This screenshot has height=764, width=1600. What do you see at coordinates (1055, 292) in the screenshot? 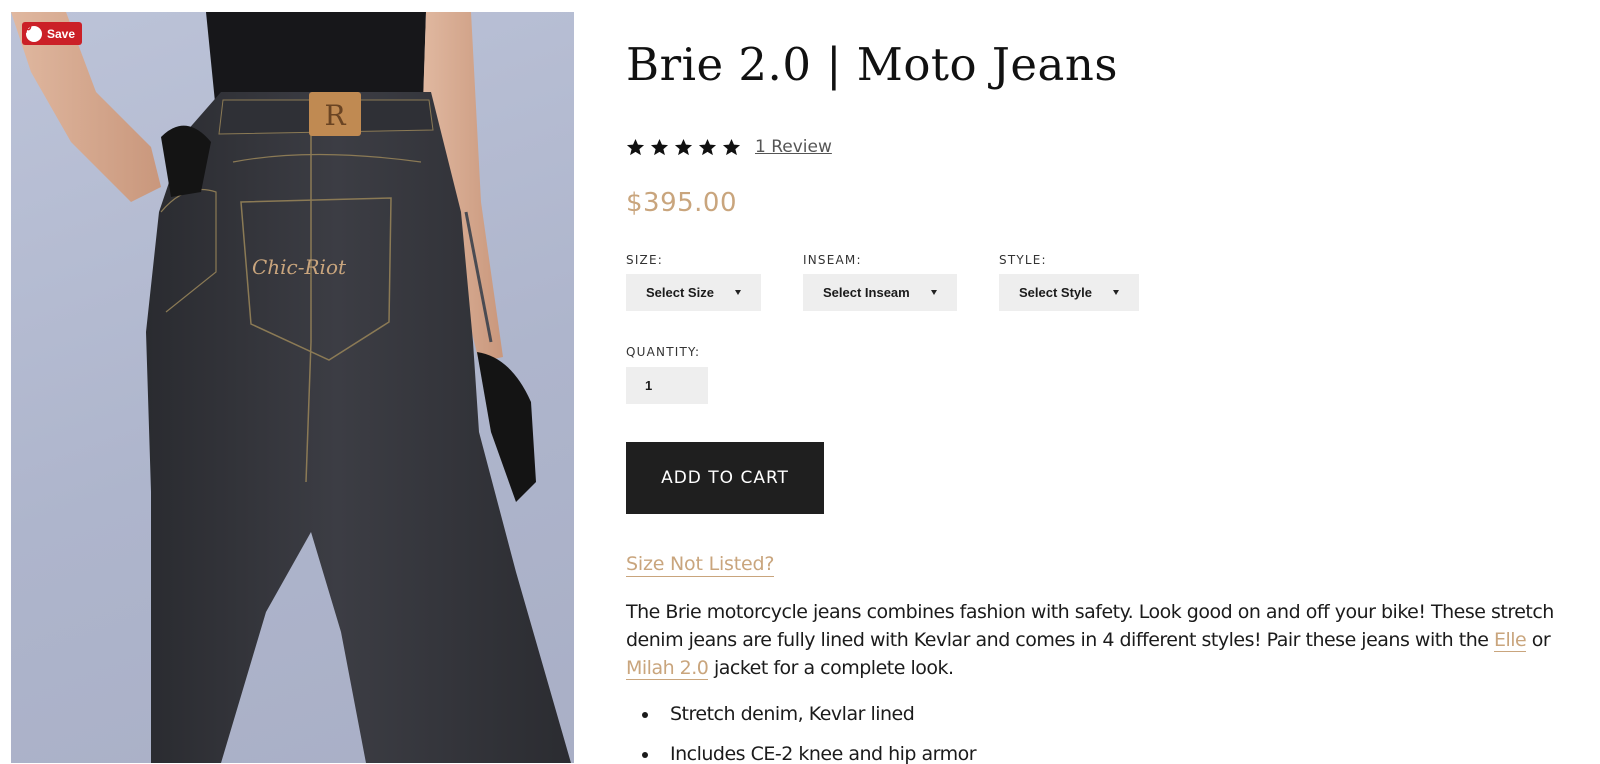
I see `style-select-value: Select Style` at bounding box center [1055, 292].